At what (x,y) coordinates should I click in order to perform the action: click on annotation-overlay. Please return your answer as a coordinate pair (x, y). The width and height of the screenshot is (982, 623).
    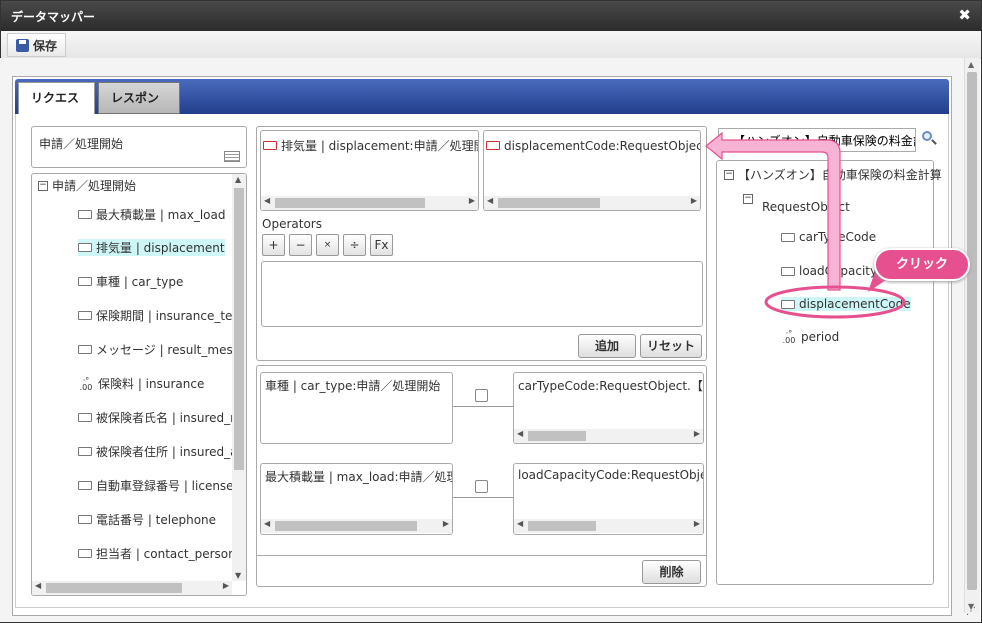
    Looking at the image, I should click on (805, 225).